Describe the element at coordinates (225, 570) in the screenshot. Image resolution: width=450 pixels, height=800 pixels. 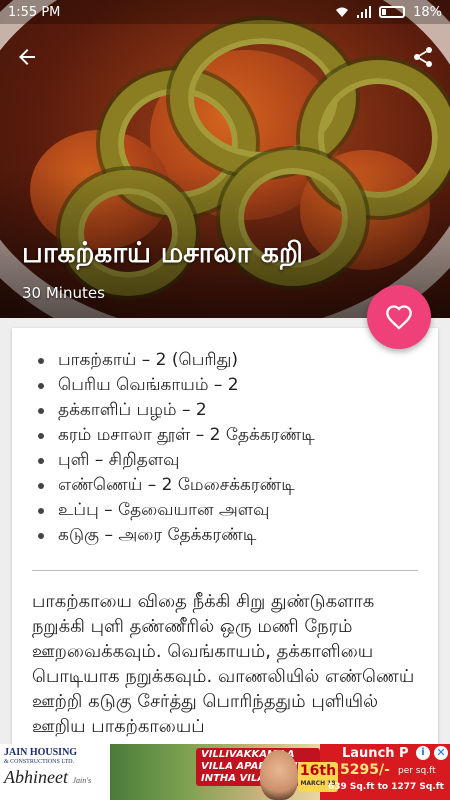
I see `section-divider` at that location.